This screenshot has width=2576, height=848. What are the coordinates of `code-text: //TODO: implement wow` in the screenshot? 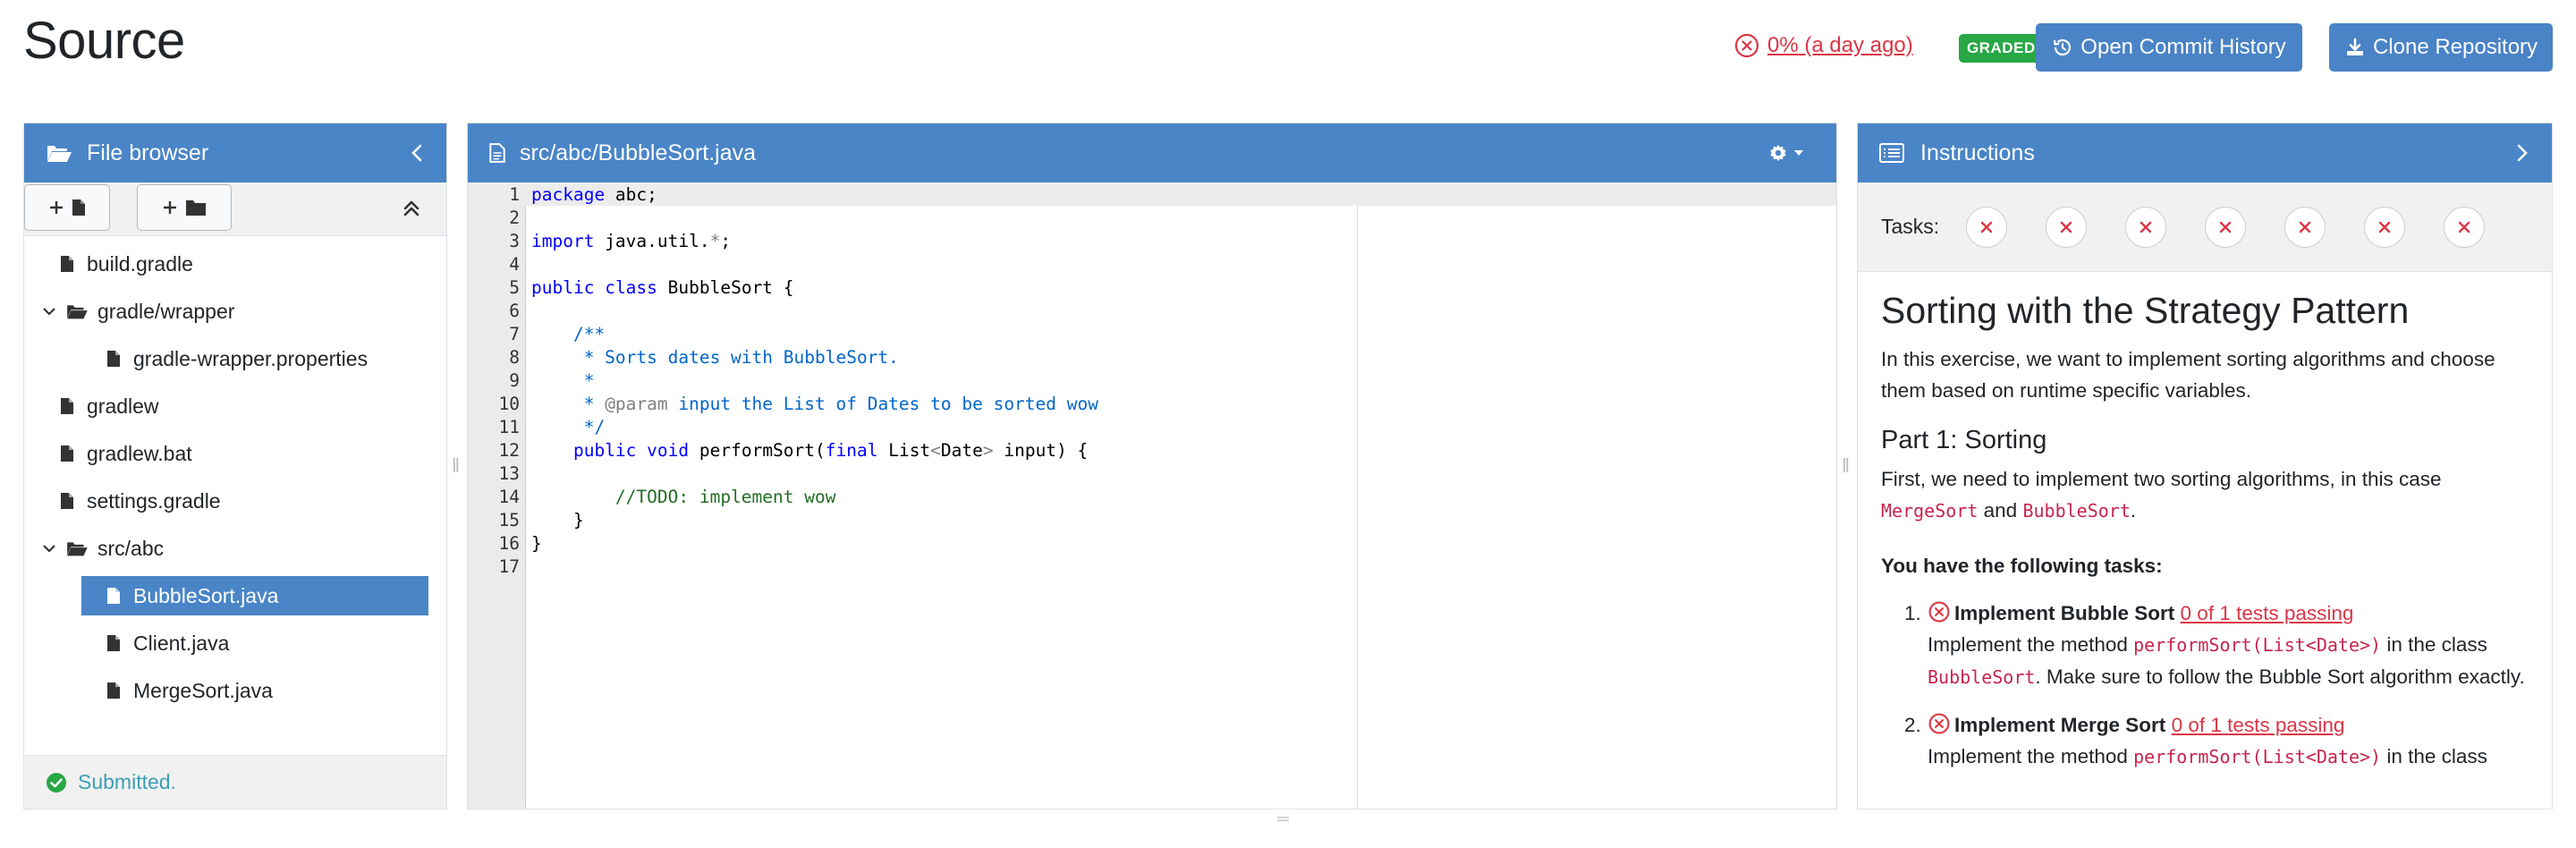 It's located at (683, 496).